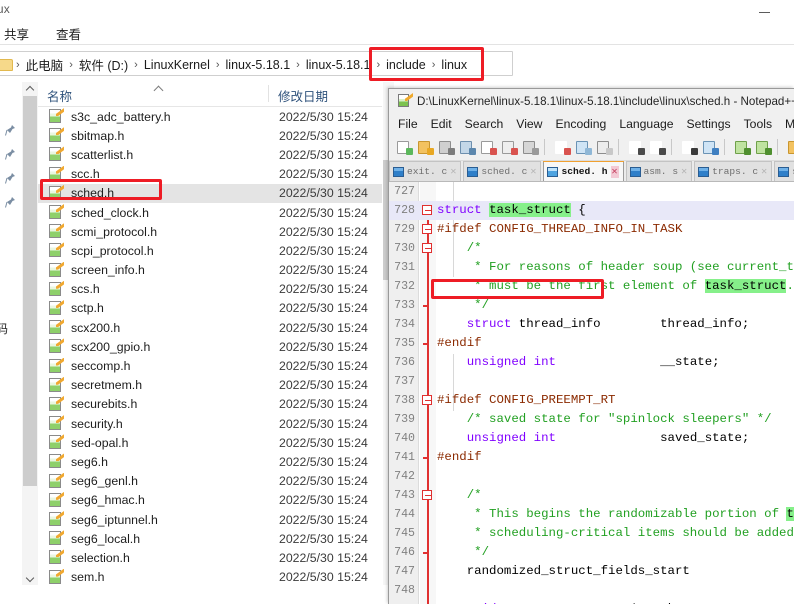  I want to click on menu-macro: Macro, so click(789, 124).